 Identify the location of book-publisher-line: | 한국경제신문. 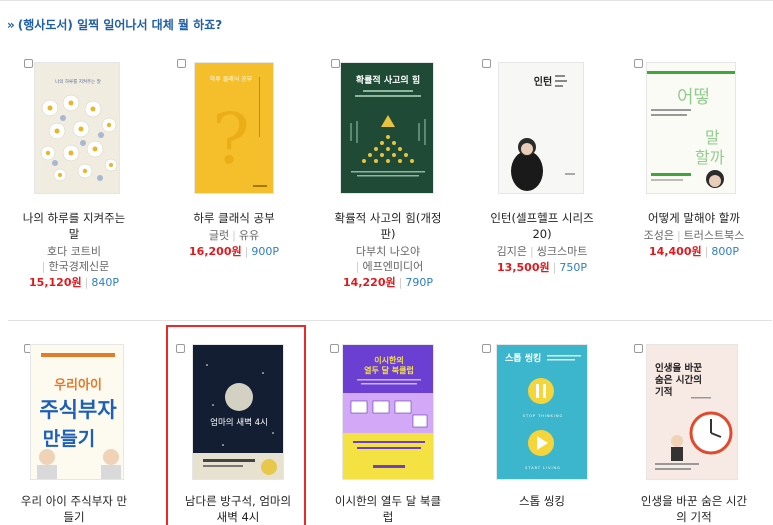
(75, 266).